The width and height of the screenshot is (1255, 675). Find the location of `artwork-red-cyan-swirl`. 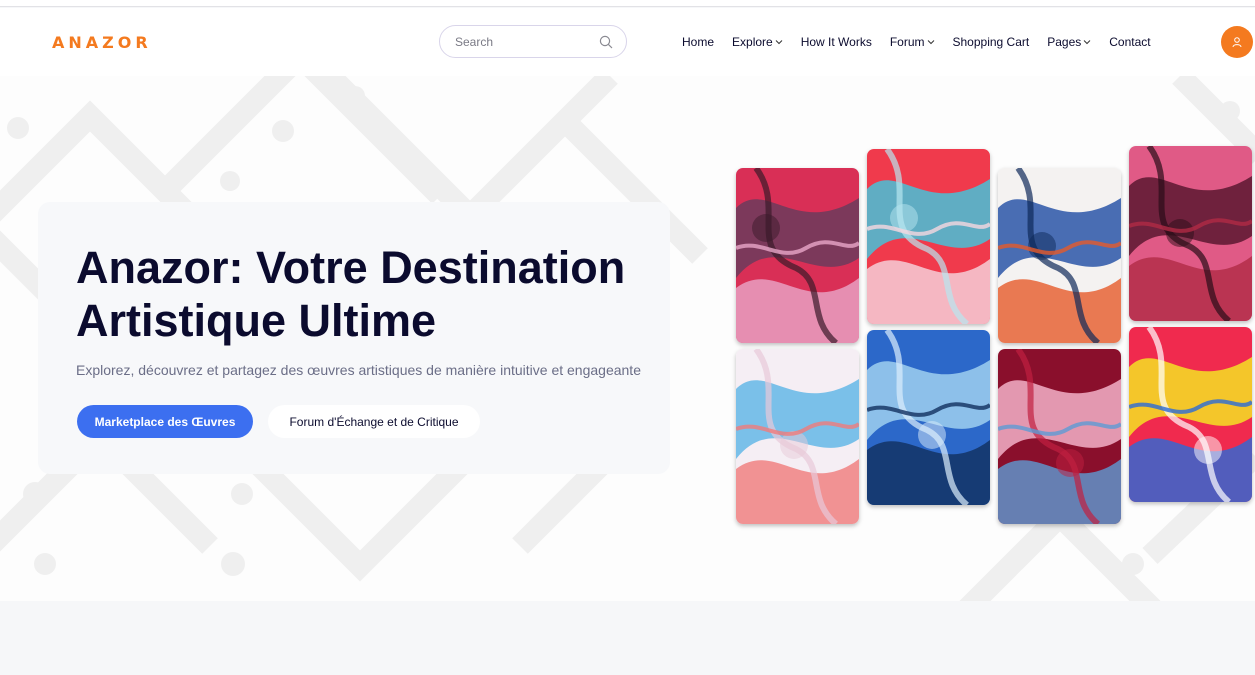

artwork-red-cyan-swirl is located at coordinates (928, 236).